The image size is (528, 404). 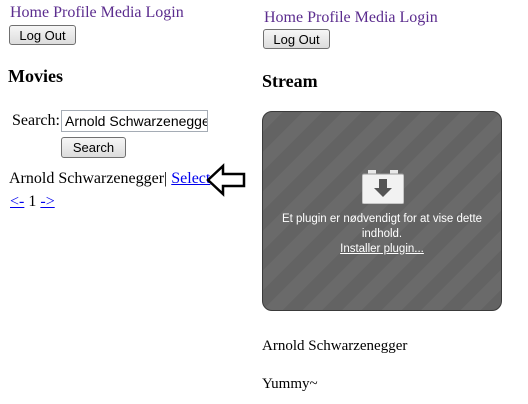 What do you see at coordinates (36, 120) in the screenshot?
I see `search-label: Search:` at bounding box center [36, 120].